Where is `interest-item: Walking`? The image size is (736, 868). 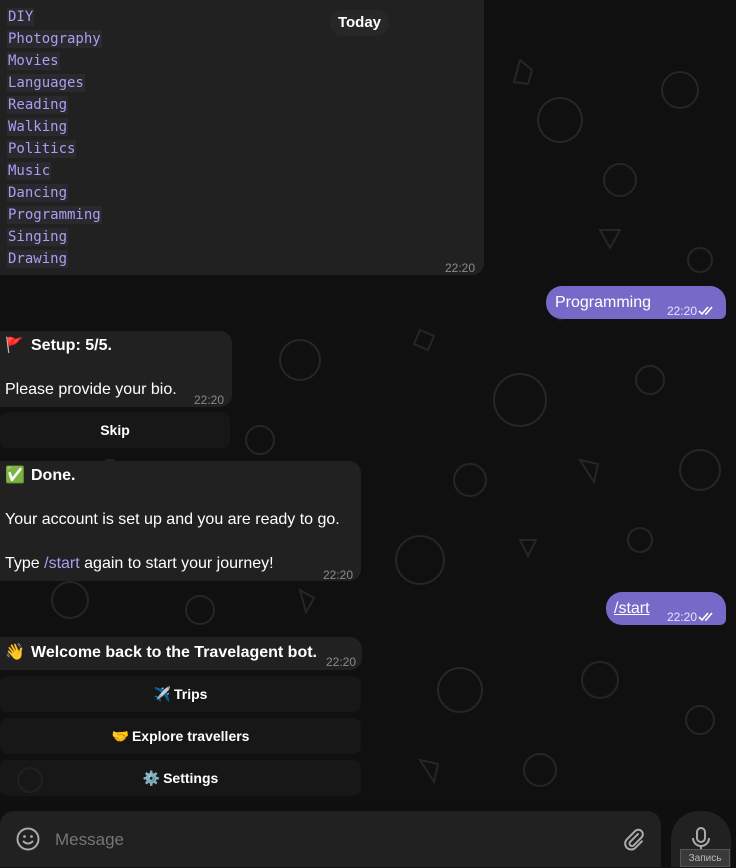
interest-item: Walking is located at coordinates (38, 127).